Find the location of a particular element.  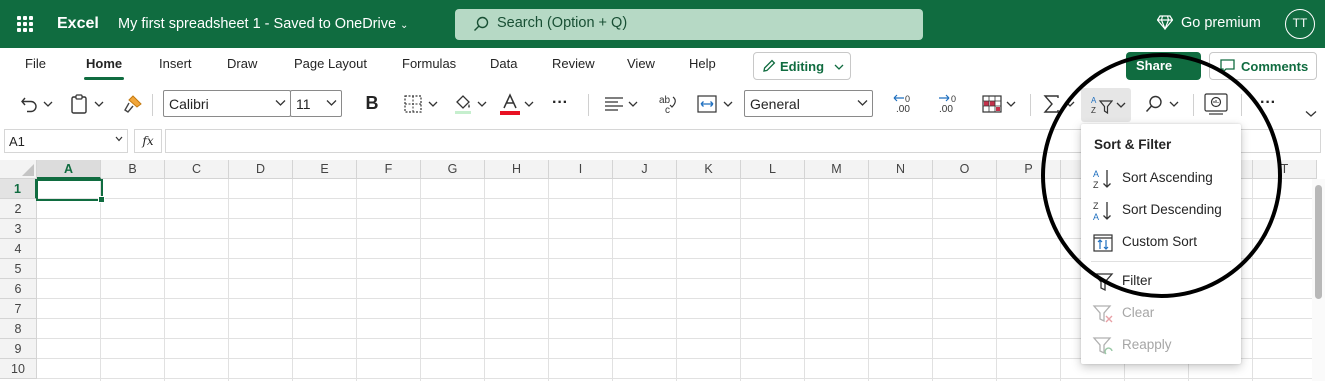

column-header-a: A is located at coordinates (69, 169).